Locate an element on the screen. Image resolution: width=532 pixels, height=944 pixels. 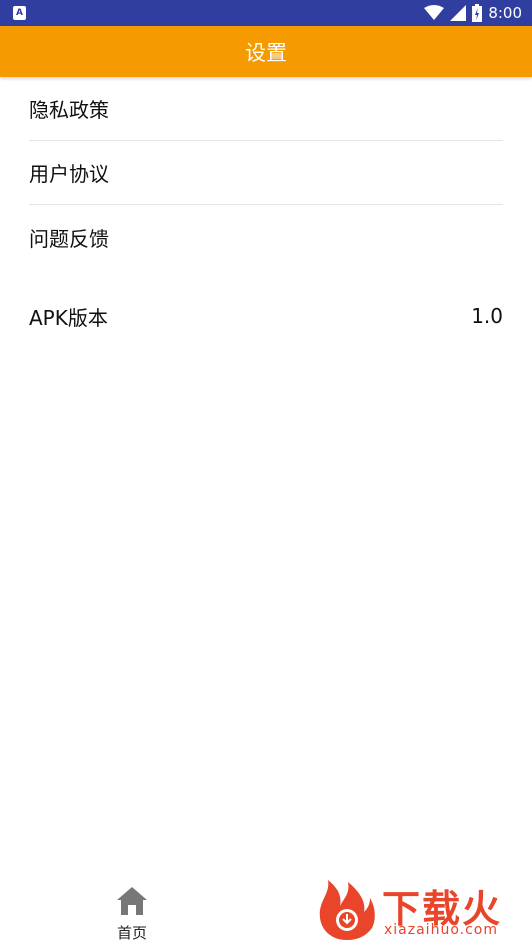
watermark-url: xiazaihuo.com is located at coordinates (441, 930).